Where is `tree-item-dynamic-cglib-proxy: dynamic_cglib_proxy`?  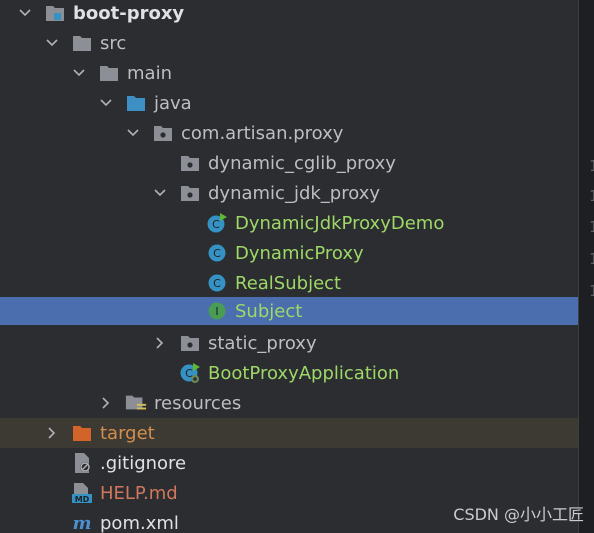 tree-item-dynamic-cglib-proxy: dynamic_cglib_proxy is located at coordinates (289, 163).